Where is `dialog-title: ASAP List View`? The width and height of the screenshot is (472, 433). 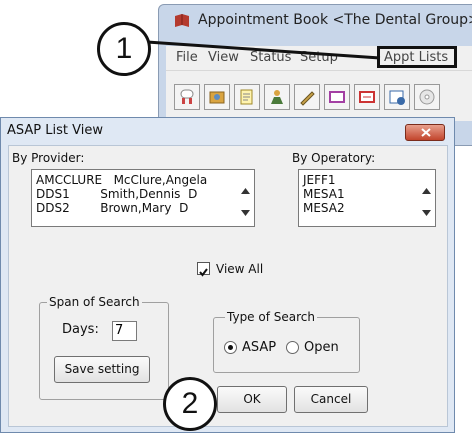 dialog-title: ASAP List View is located at coordinates (55, 130).